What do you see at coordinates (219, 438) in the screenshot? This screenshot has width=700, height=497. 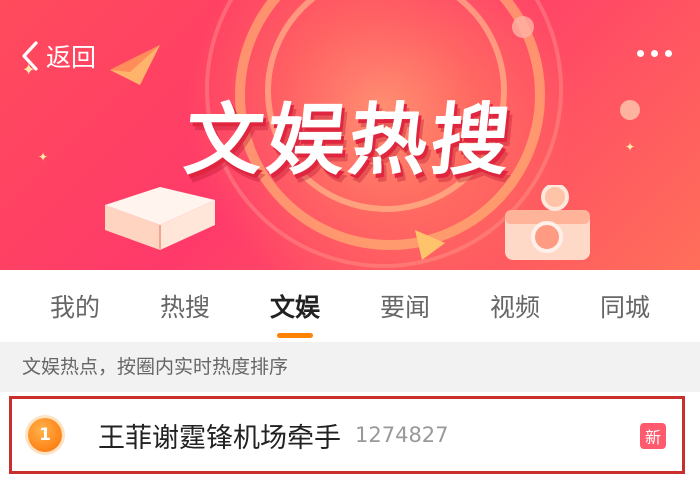 I see `item-title: 王菲谢霆锋机场牵手` at bounding box center [219, 438].